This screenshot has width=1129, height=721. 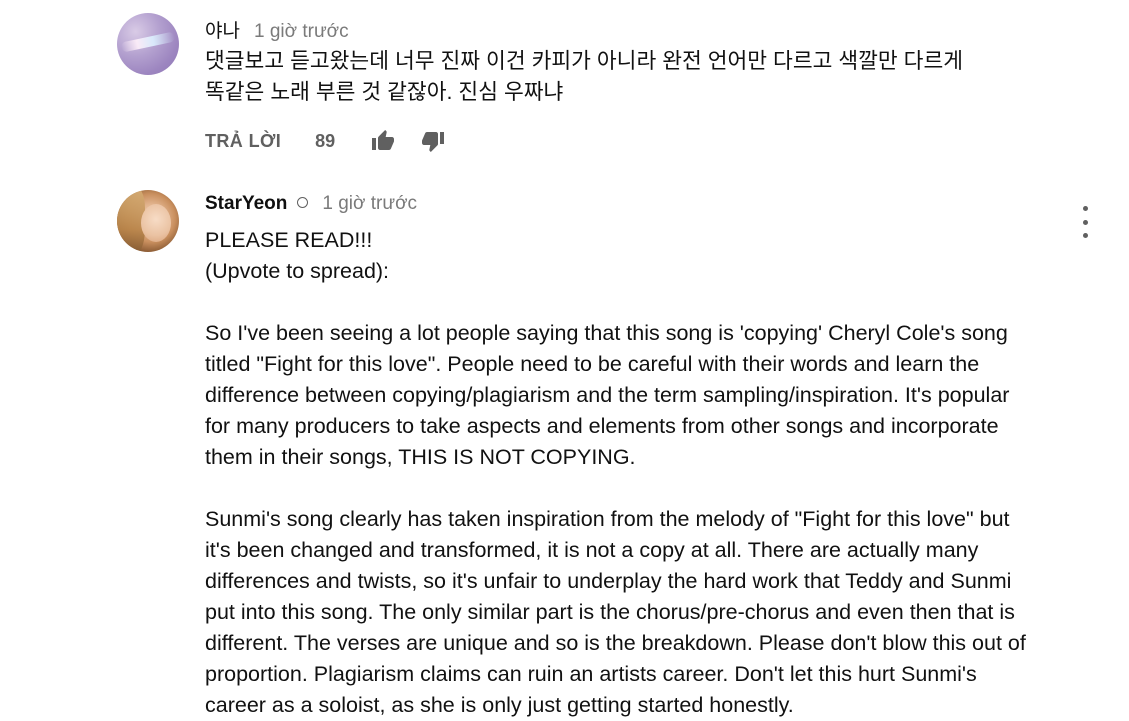 I want to click on comment-author: 야나, so click(x=222, y=29).